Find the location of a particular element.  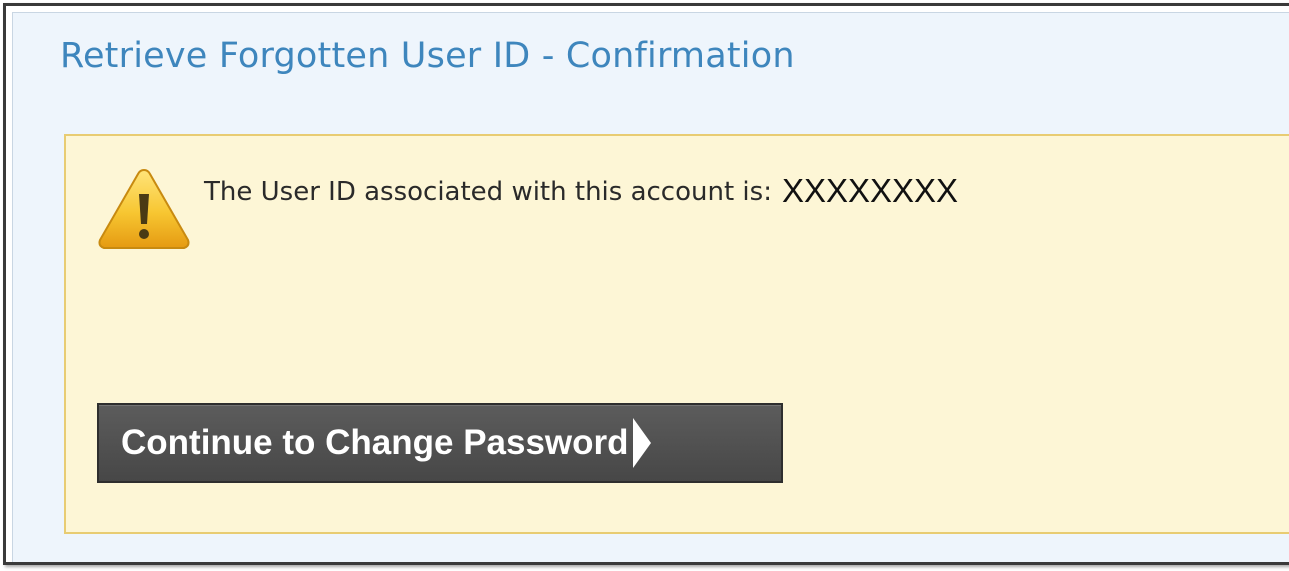

arrow-right-icon is located at coordinates (641, 443).